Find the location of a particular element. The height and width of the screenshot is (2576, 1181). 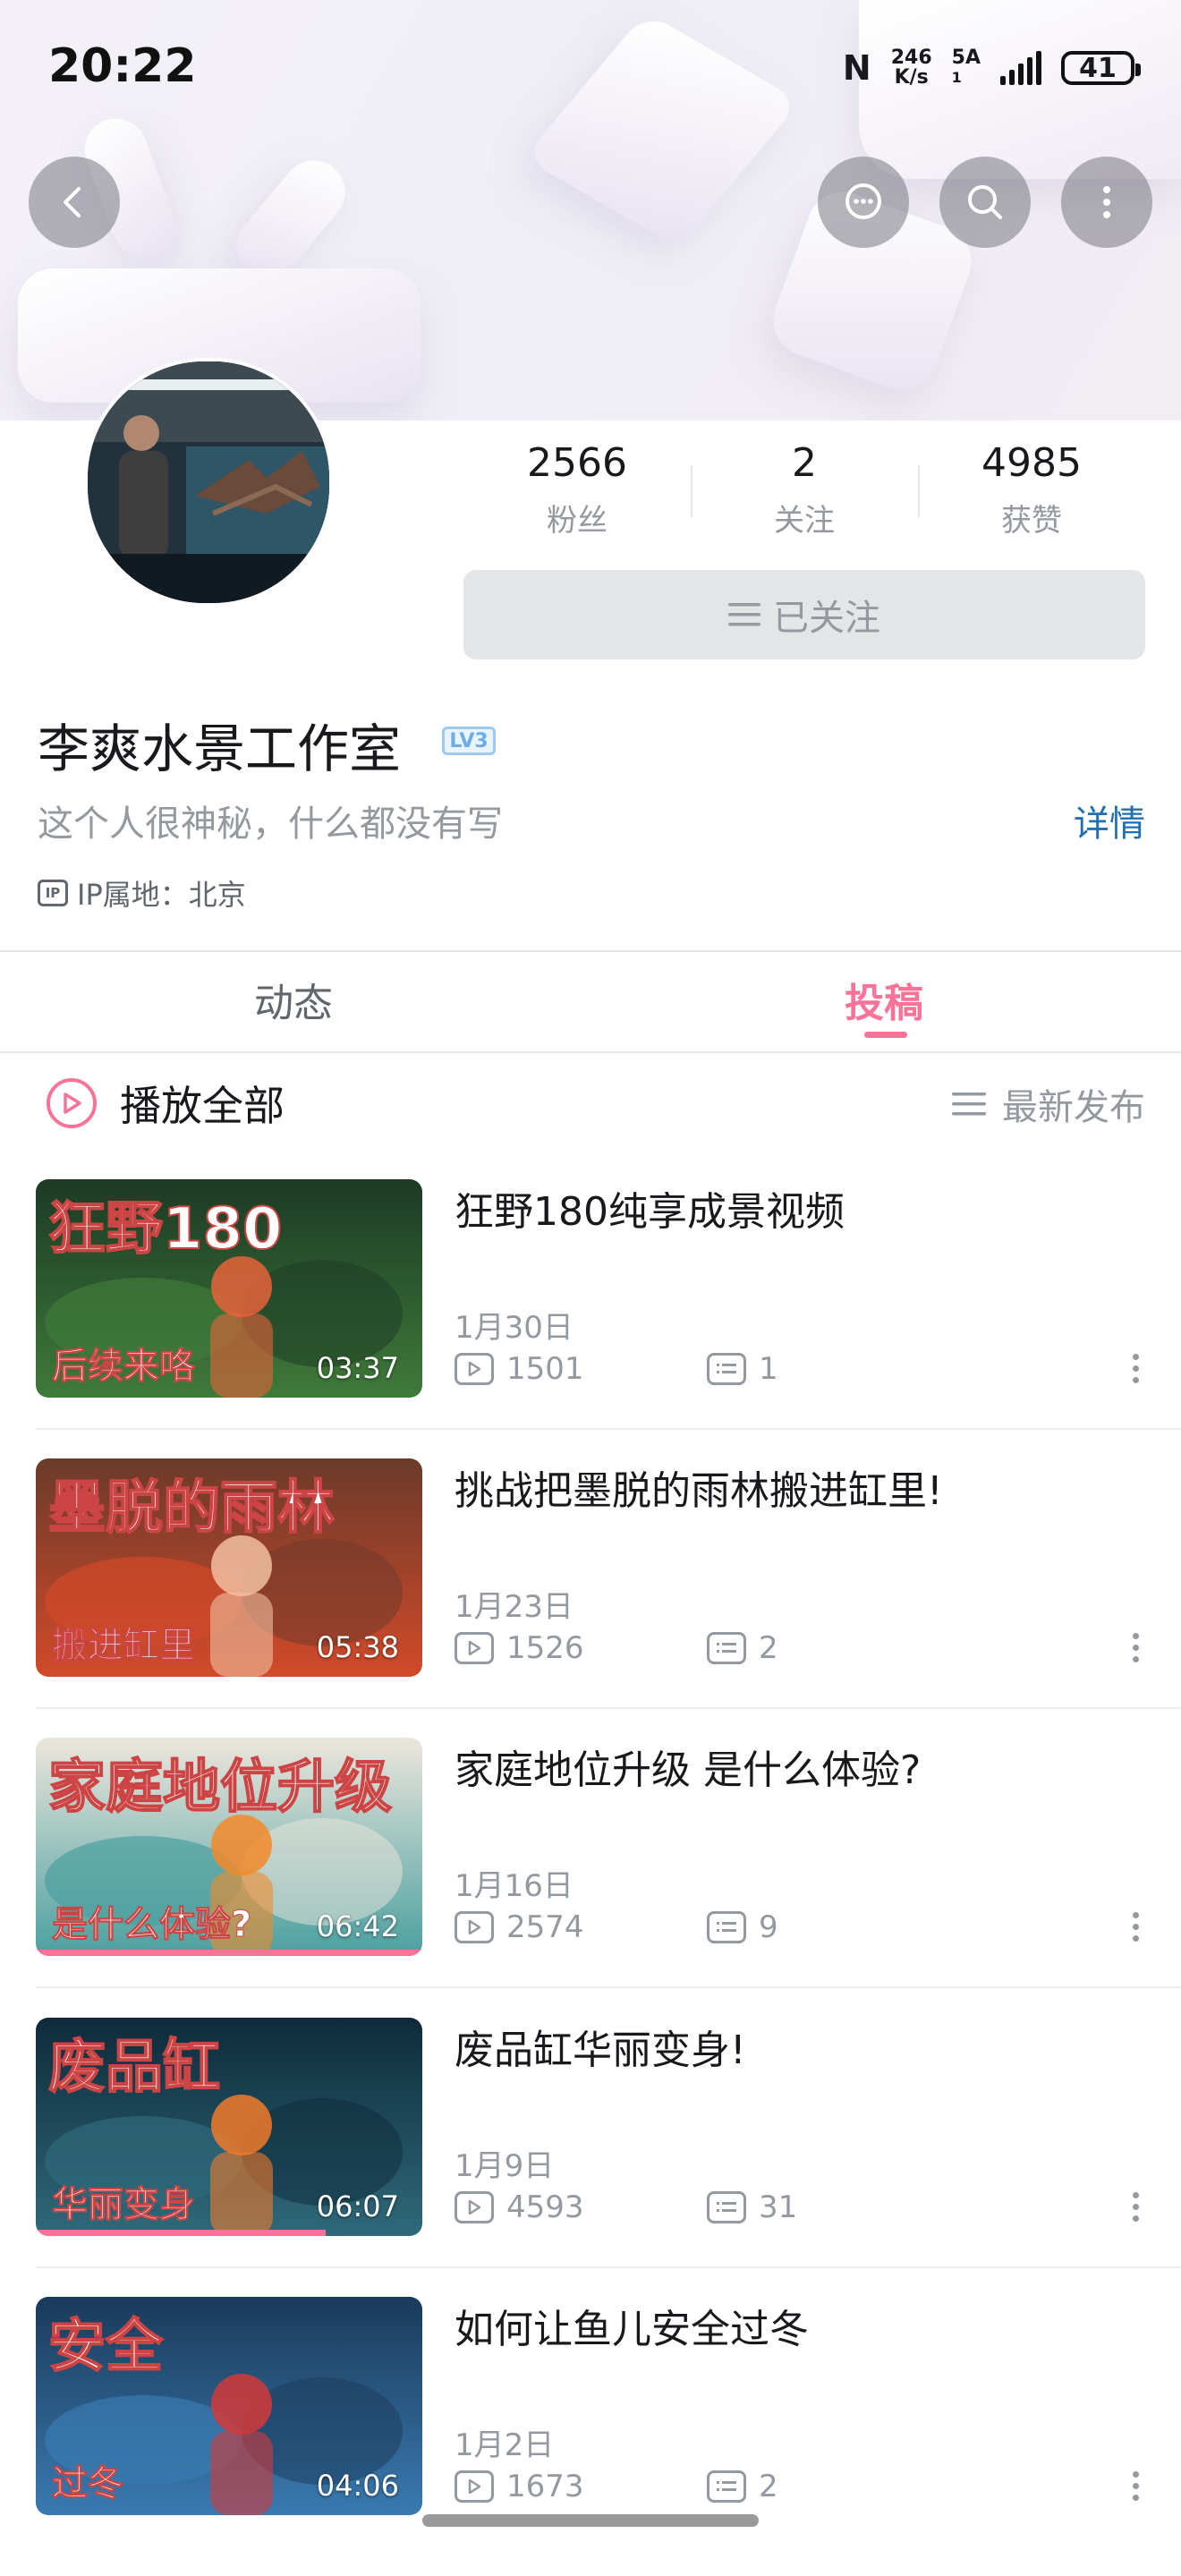

likes-stat: 4985 获赞 is located at coordinates (1031, 492).